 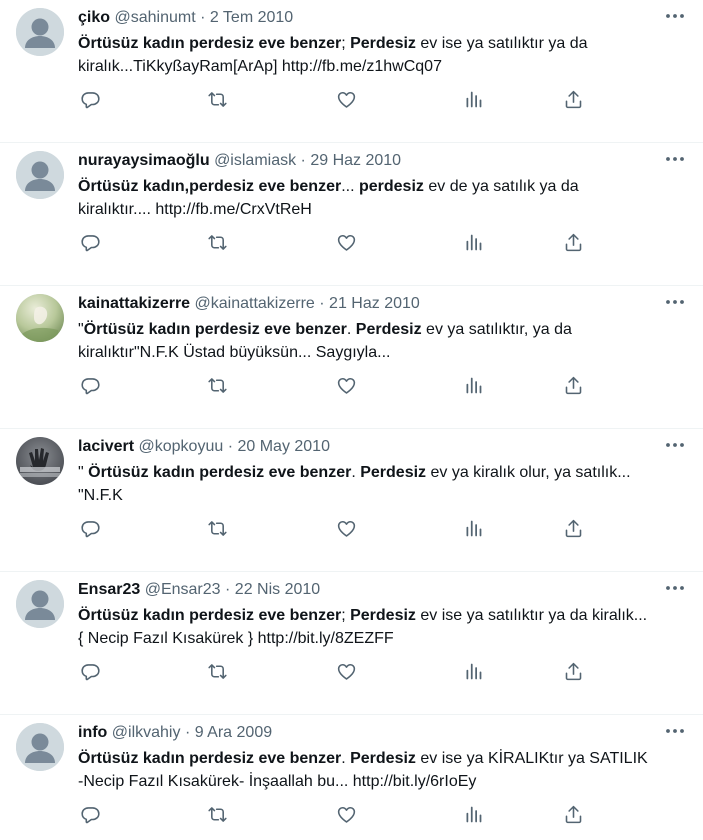 I want to click on tweet-date: 29 Haz 2010, so click(x=355, y=160).